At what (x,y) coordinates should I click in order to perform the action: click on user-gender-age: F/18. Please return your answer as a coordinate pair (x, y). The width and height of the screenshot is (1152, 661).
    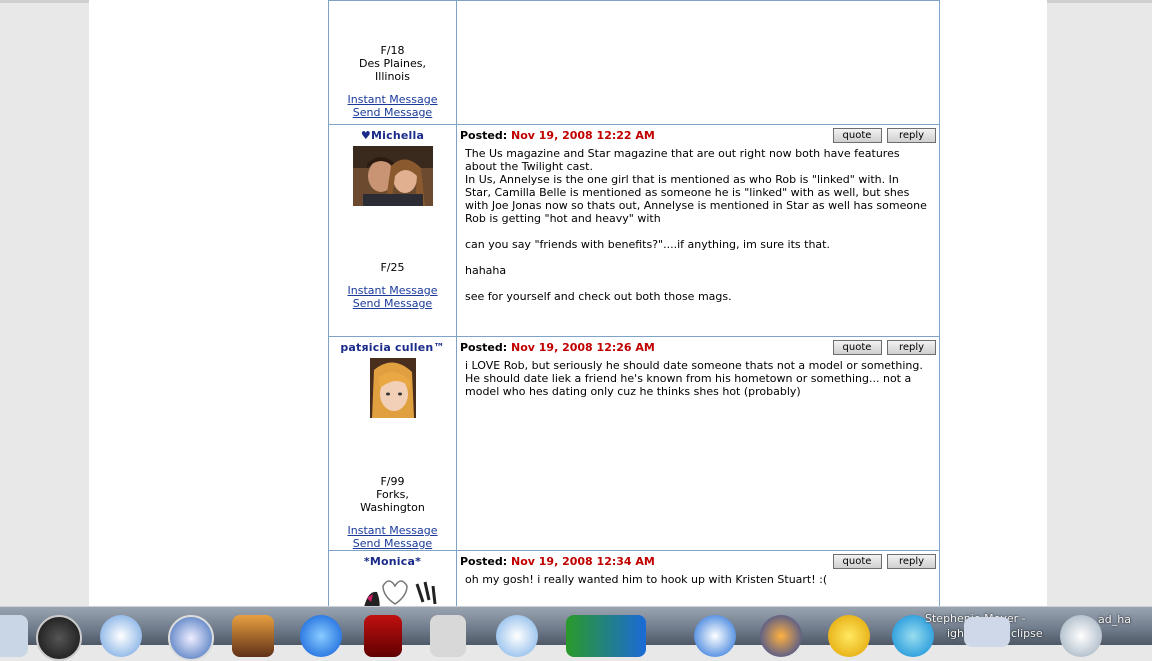
    Looking at the image, I should click on (392, 50).